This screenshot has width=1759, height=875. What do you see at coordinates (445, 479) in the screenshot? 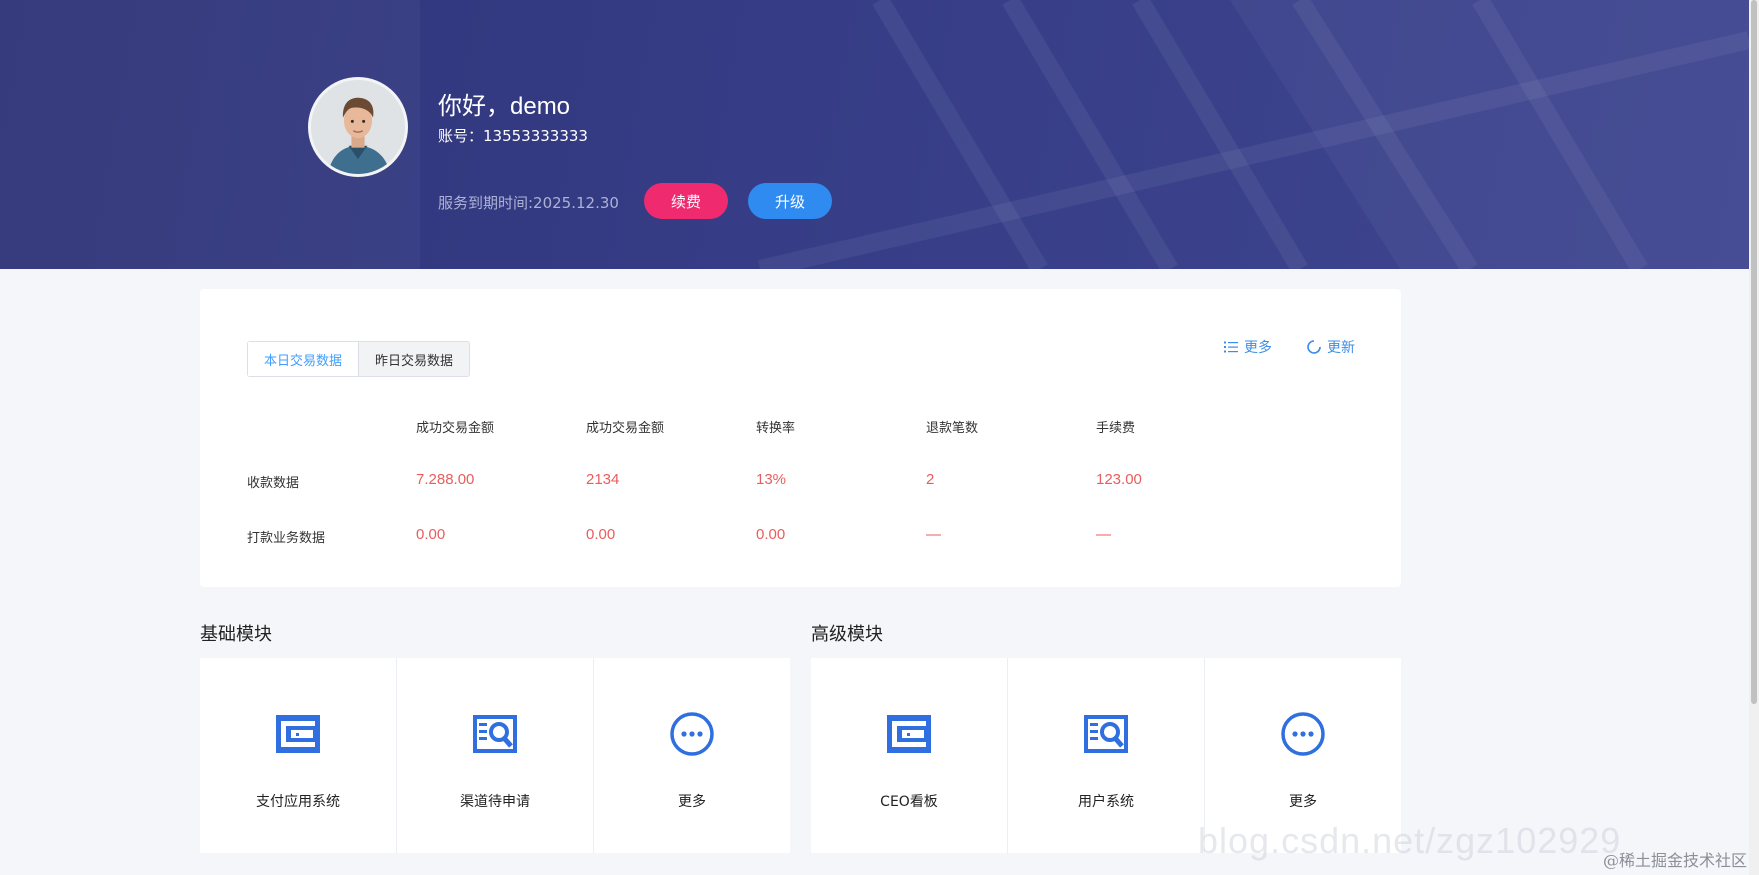
I see `stat-value: 7.288.00` at bounding box center [445, 479].